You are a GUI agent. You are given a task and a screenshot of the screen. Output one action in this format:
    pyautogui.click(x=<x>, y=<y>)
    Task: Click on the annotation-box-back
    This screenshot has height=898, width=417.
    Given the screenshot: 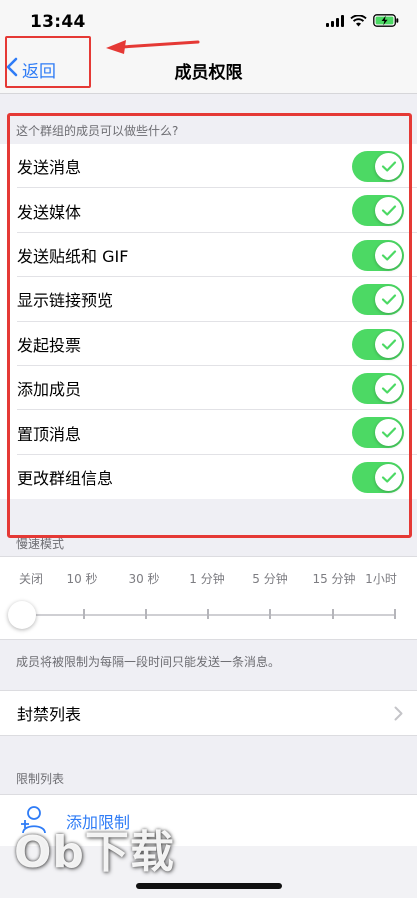 What is the action you would take?
    pyautogui.click(x=48, y=62)
    